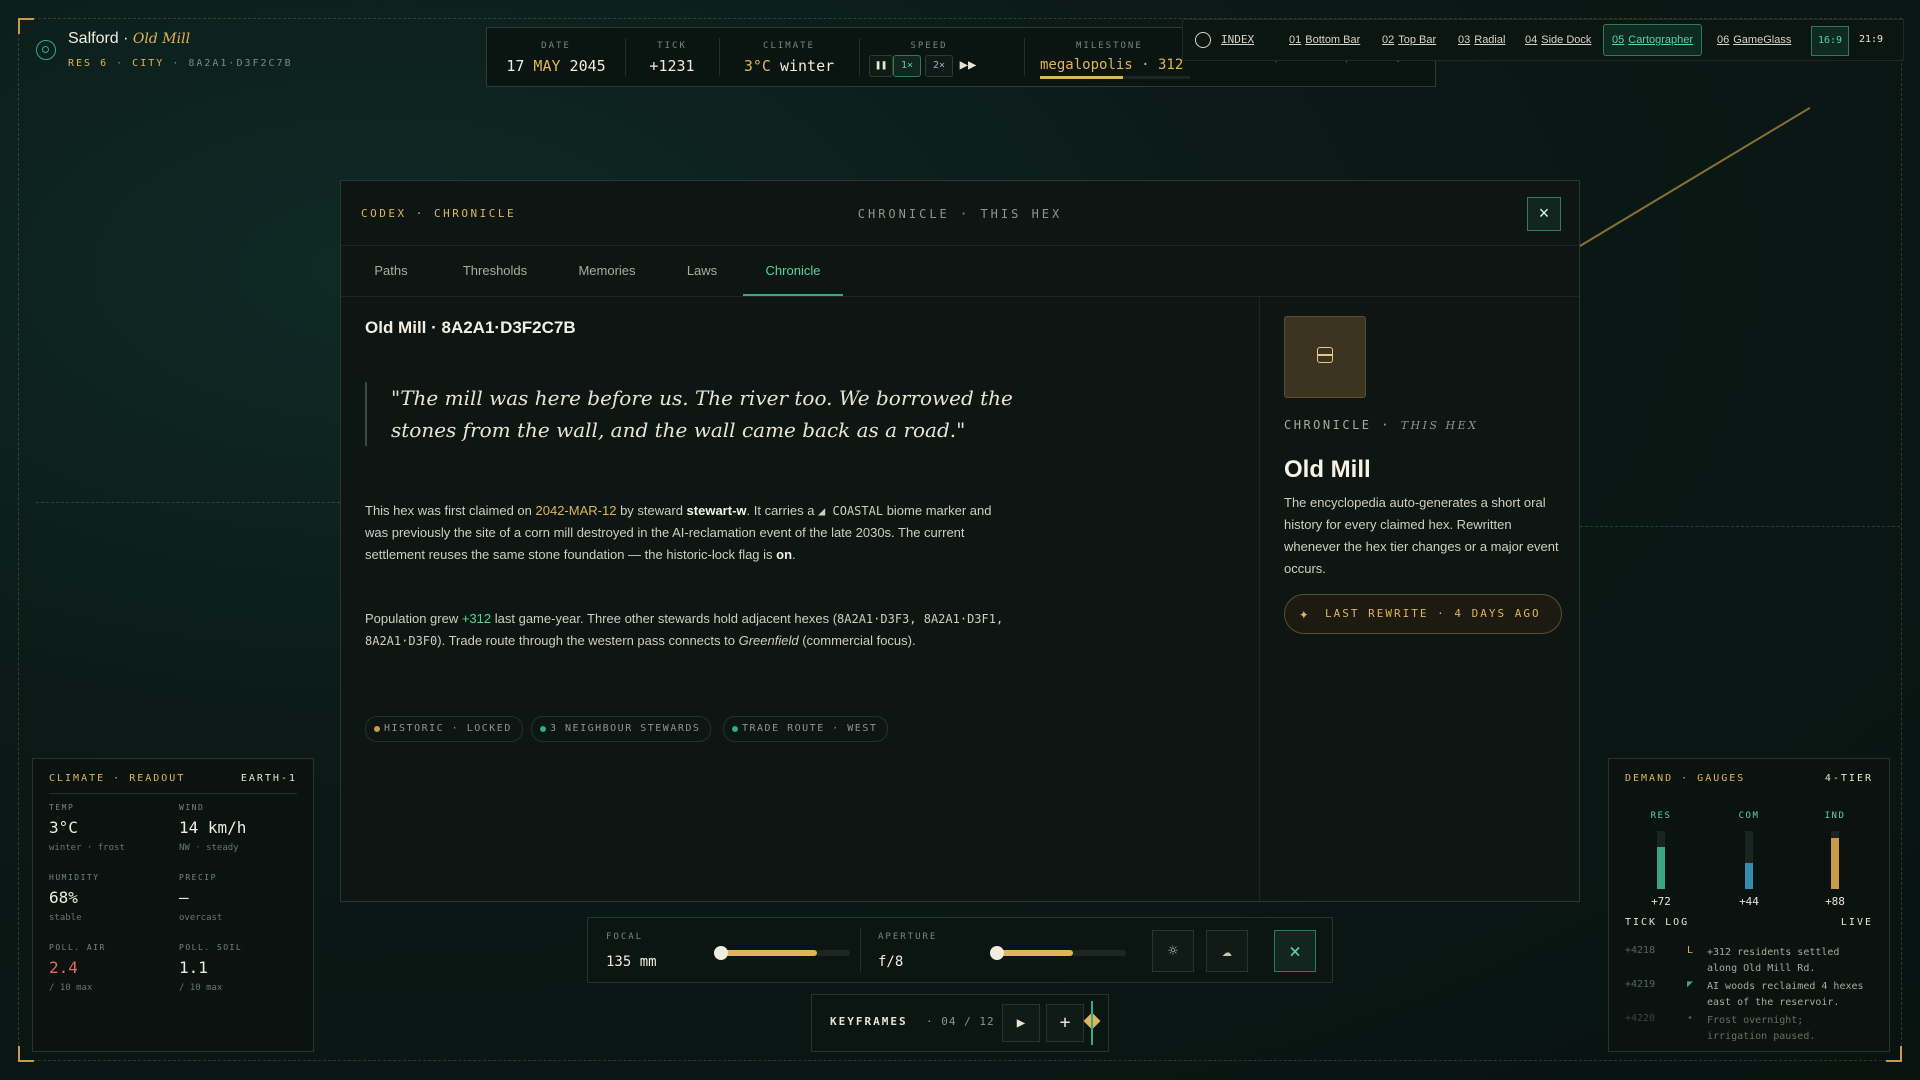 This screenshot has height=1080, width=1920. I want to click on codex-book-icon, so click(1325, 357).